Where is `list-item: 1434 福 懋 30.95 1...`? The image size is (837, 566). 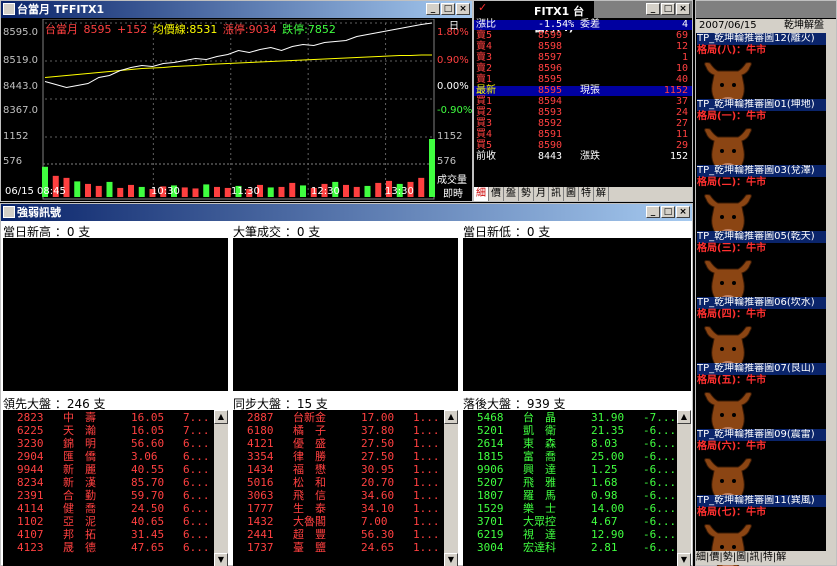
list-item: 1434 福 懋 30.95 1... is located at coordinates (345, 469).